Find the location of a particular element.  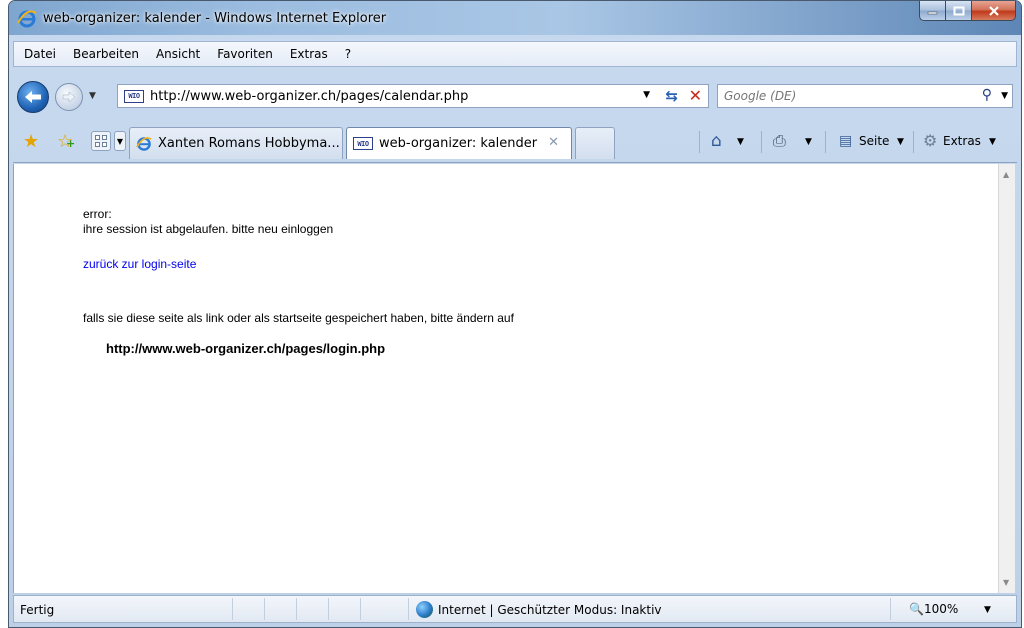

search-bar: ⚲ ▼ is located at coordinates (865, 96).